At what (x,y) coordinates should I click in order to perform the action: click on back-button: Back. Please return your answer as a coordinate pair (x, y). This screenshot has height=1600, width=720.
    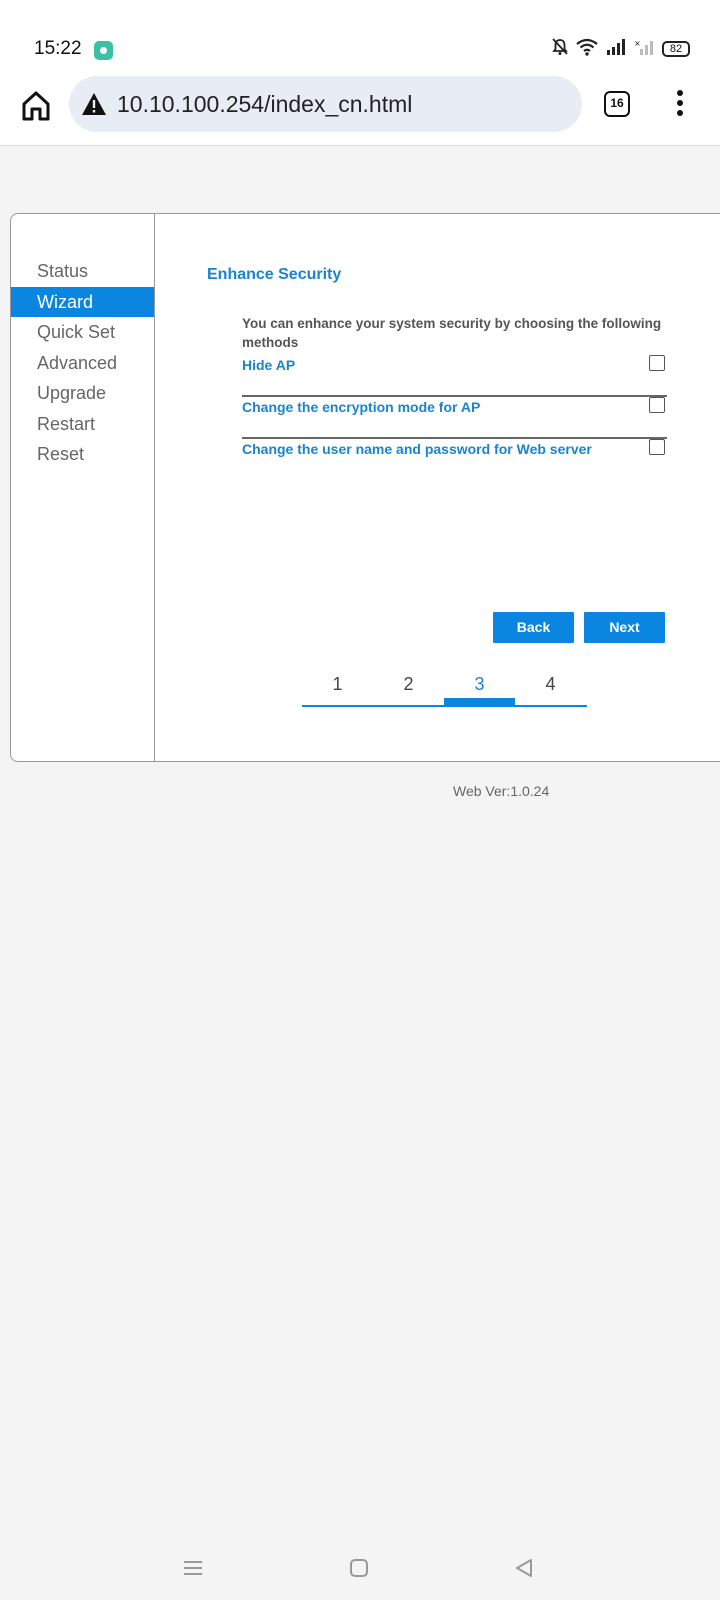
    Looking at the image, I should click on (533, 627).